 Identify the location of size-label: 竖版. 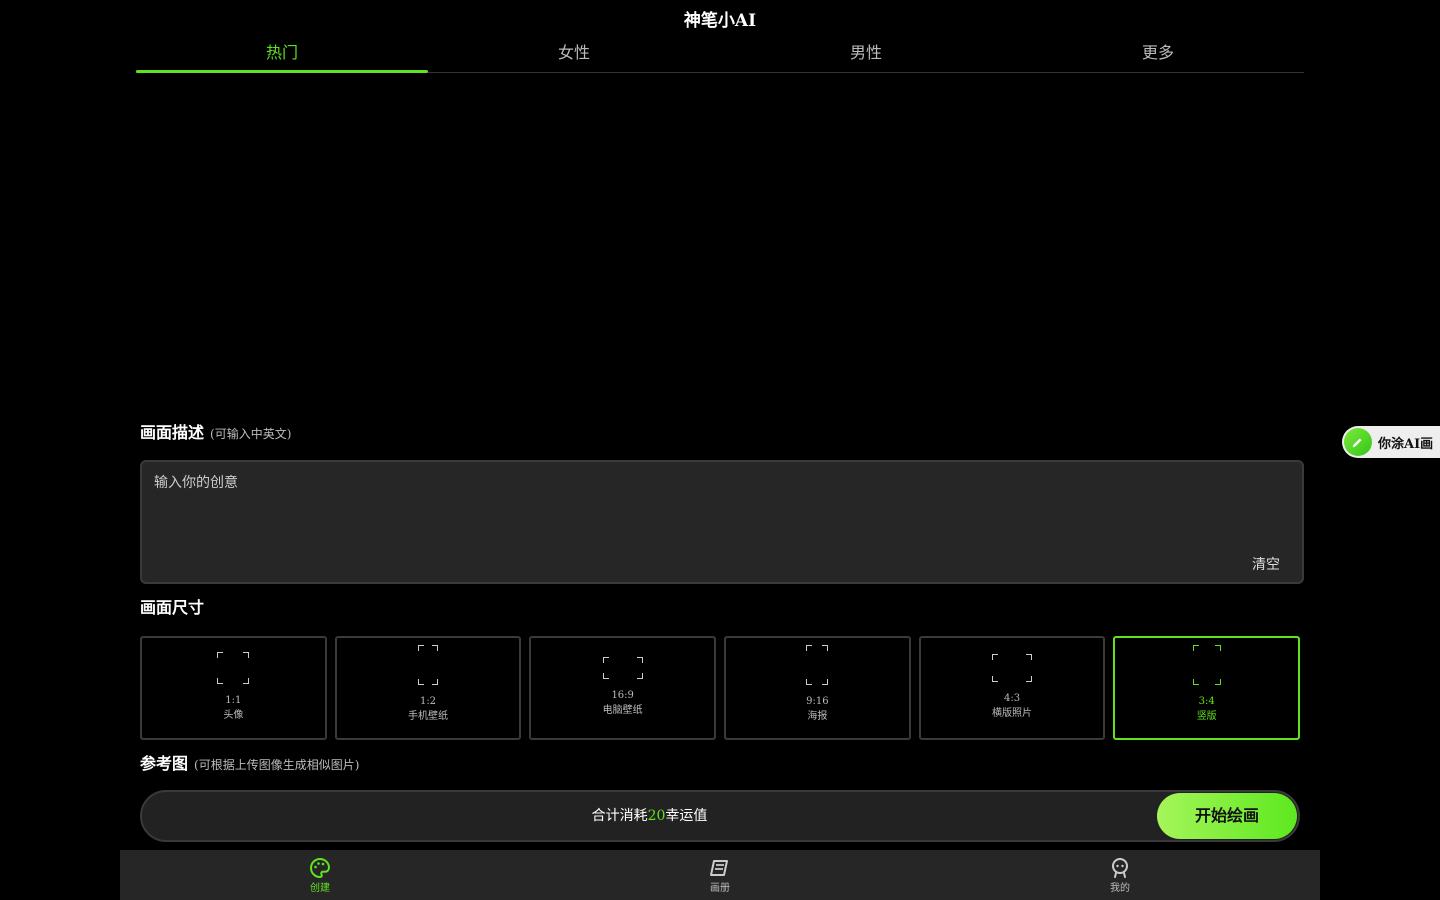
(1206, 716).